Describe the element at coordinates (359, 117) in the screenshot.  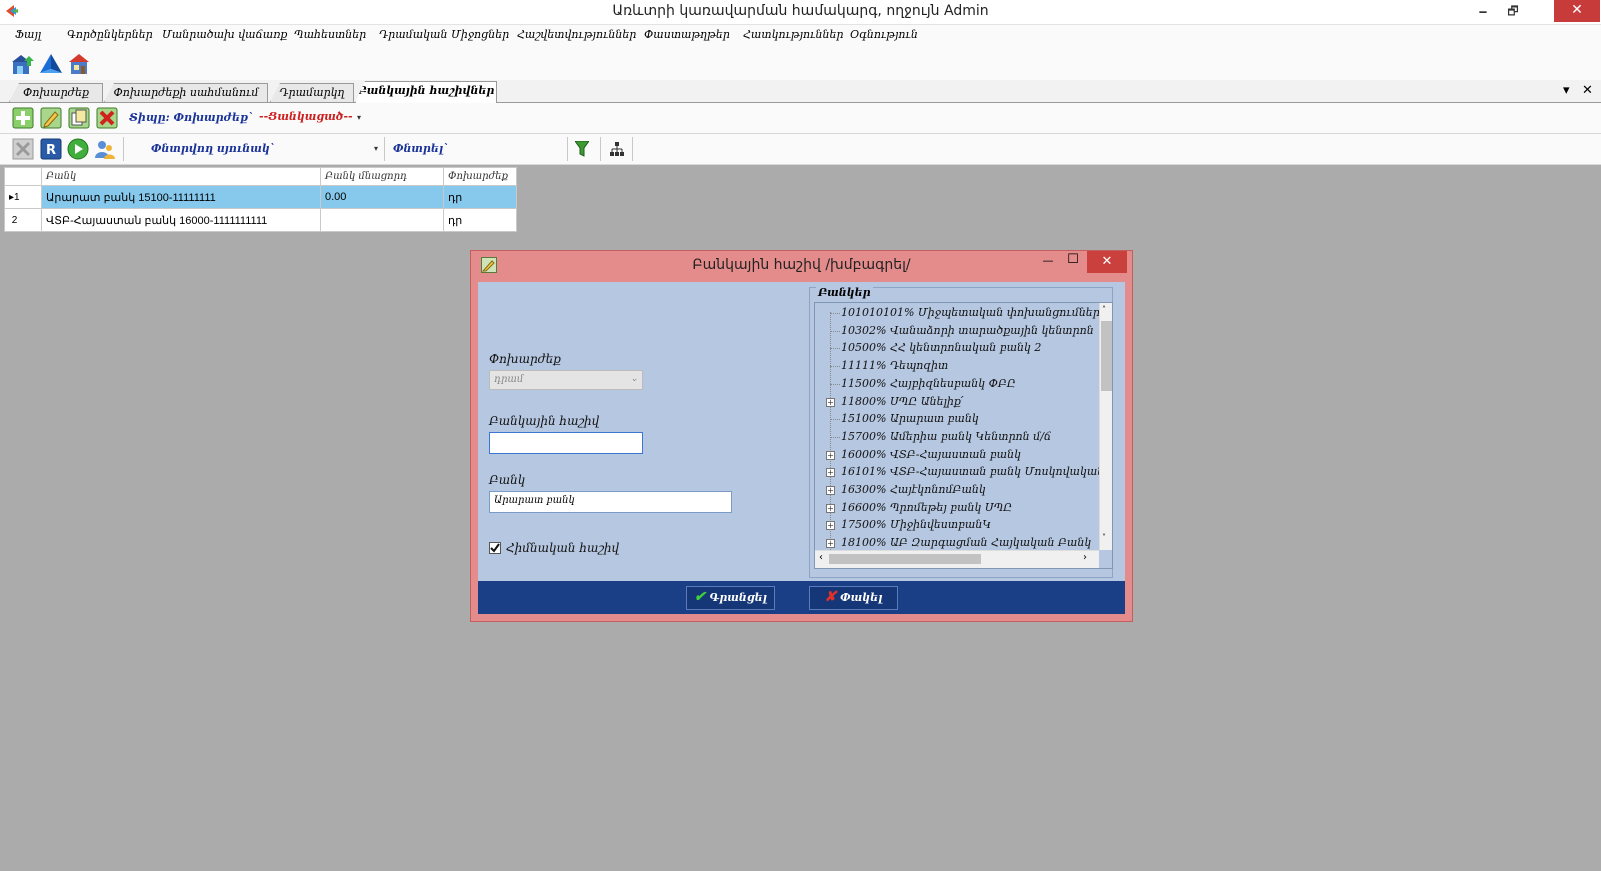
I see `type-filter-dropdown: ▾` at that location.